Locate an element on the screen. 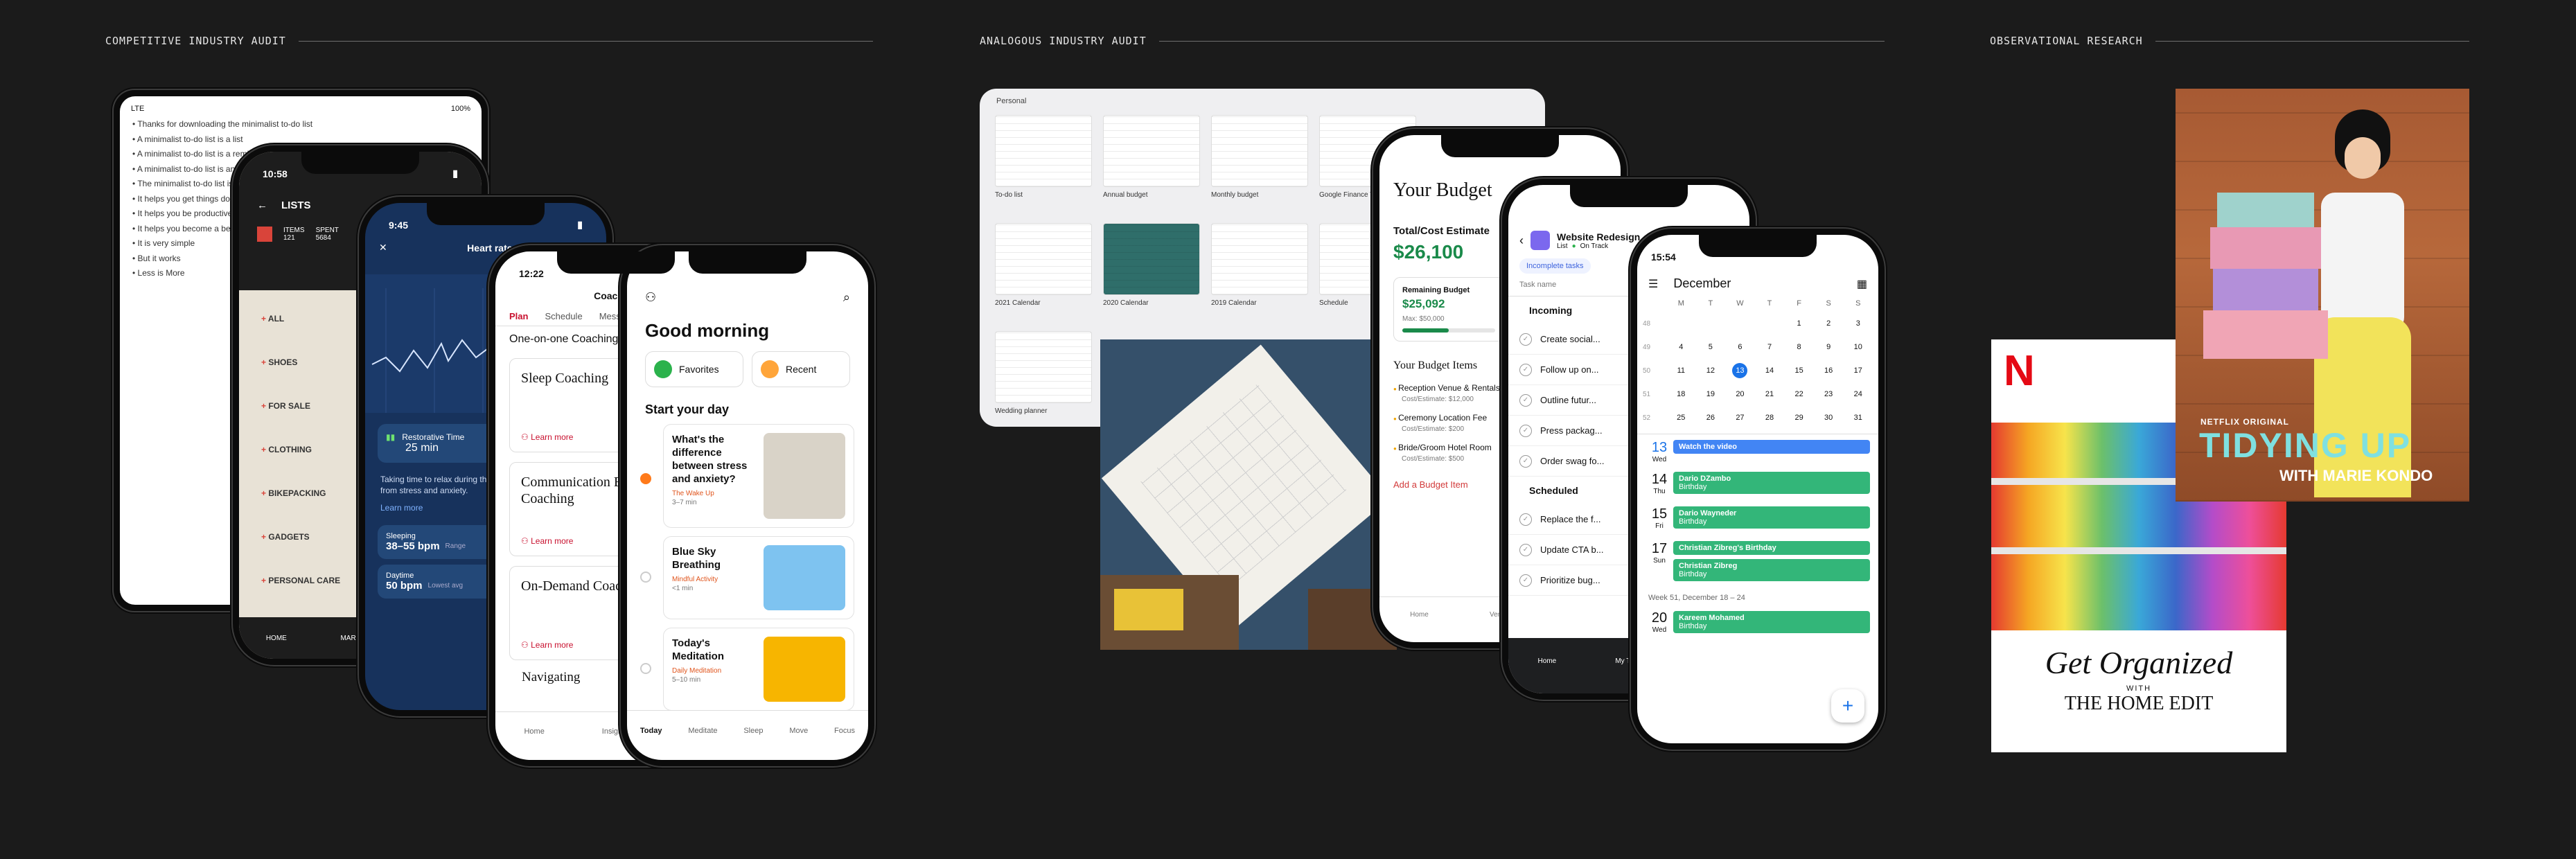  tab-item: Today is located at coordinates (651, 731).